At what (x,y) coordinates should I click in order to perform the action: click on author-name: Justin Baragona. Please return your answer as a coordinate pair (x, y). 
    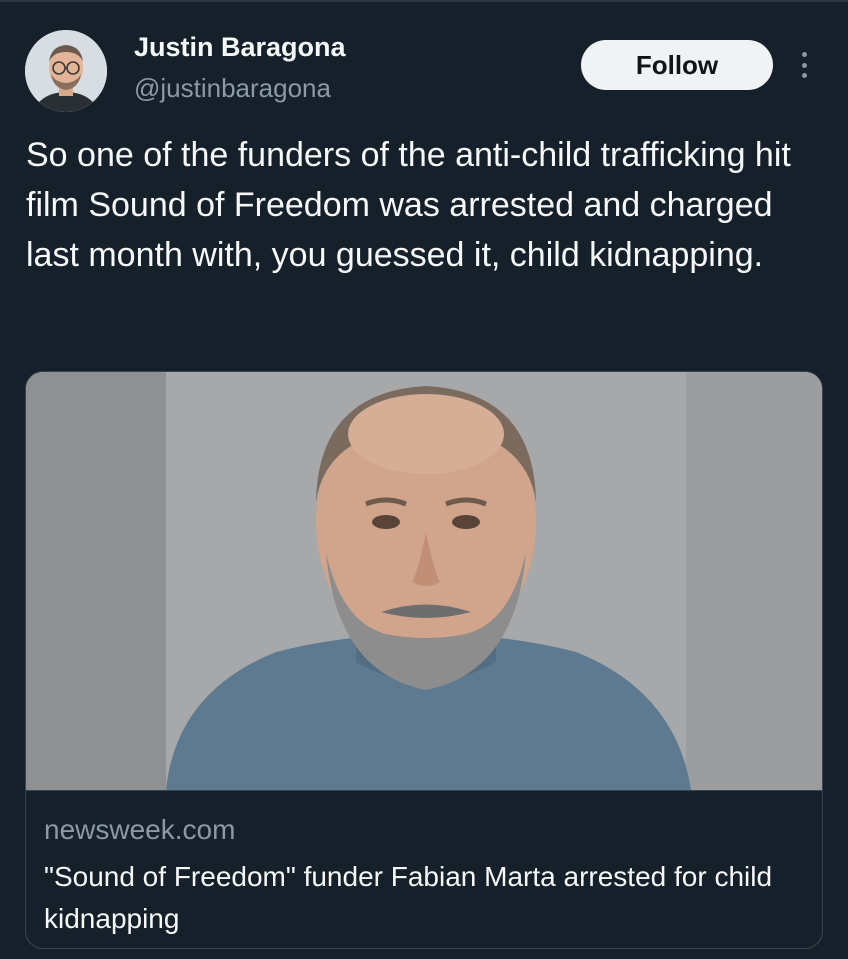
    Looking at the image, I should click on (240, 47).